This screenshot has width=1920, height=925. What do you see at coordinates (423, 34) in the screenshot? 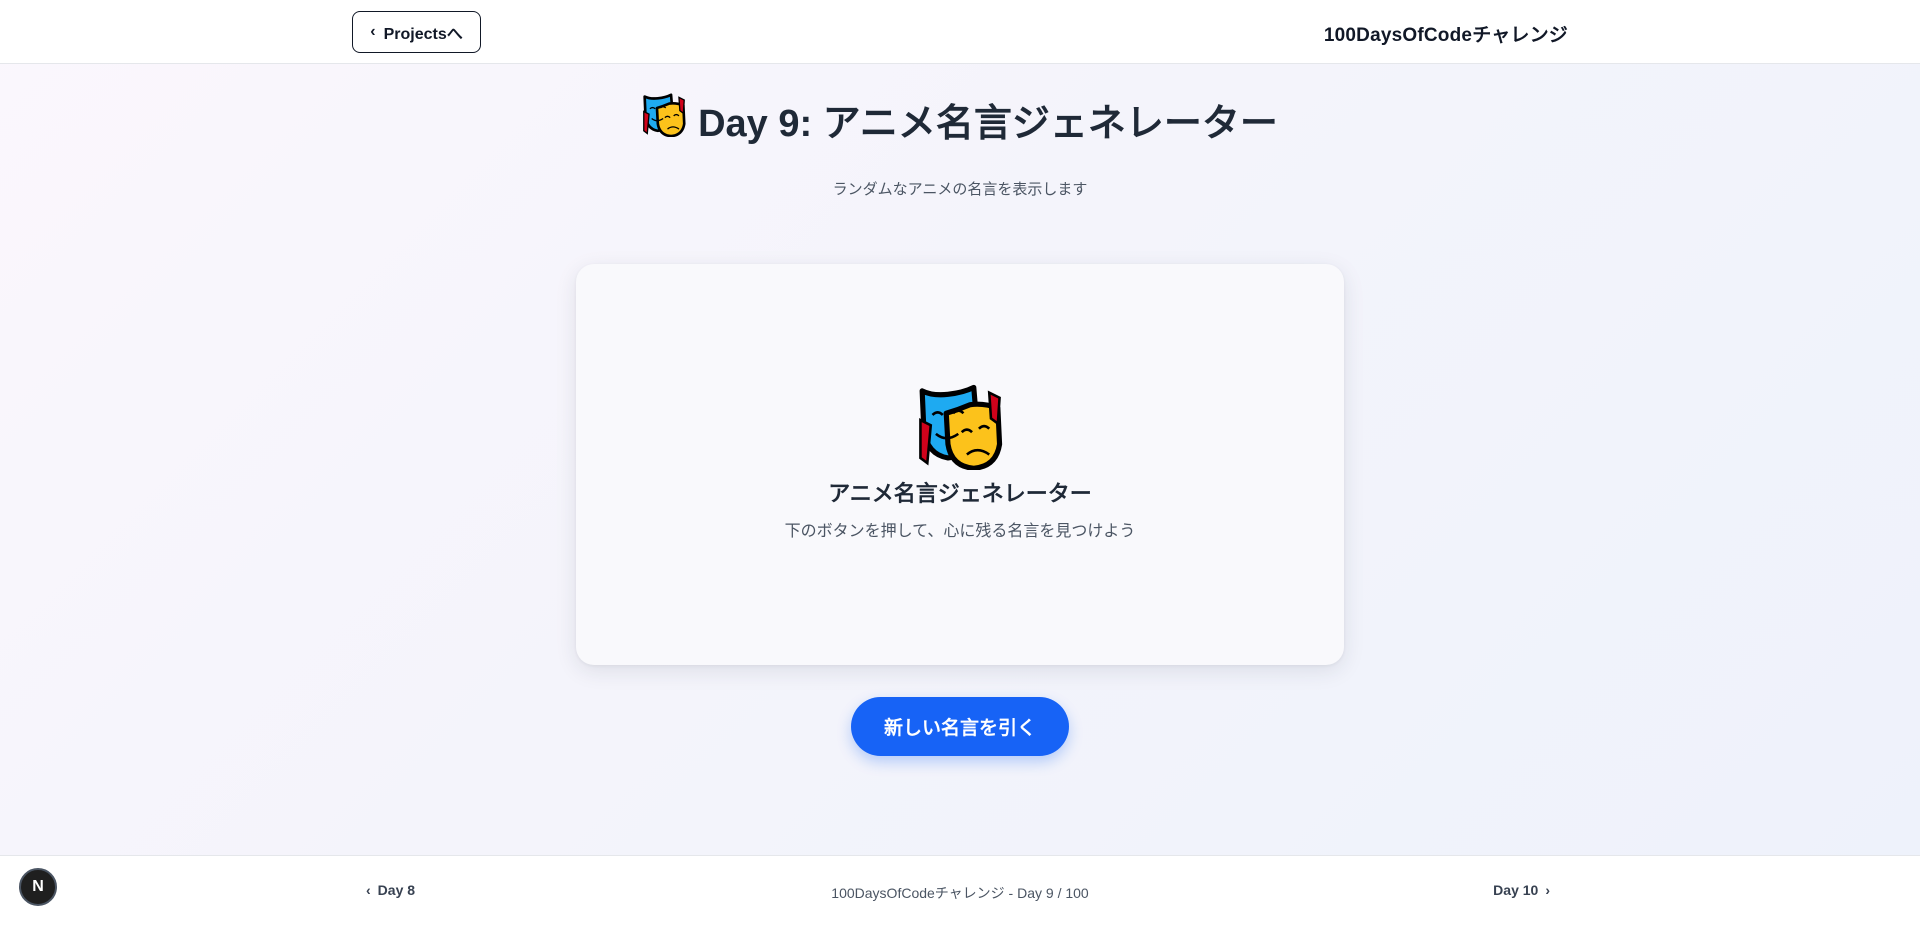
I see `back-button-label: Projectsへ` at bounding box center [423, 34].